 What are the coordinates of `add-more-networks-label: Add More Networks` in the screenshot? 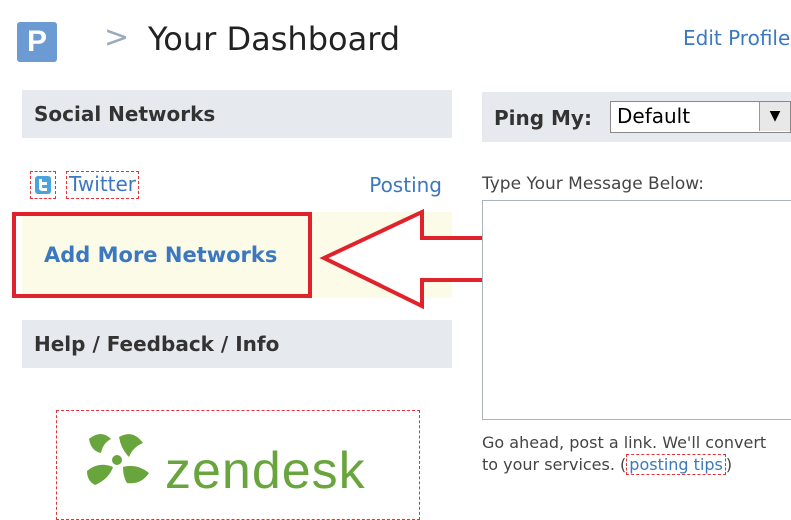 It's located at (161, 255).